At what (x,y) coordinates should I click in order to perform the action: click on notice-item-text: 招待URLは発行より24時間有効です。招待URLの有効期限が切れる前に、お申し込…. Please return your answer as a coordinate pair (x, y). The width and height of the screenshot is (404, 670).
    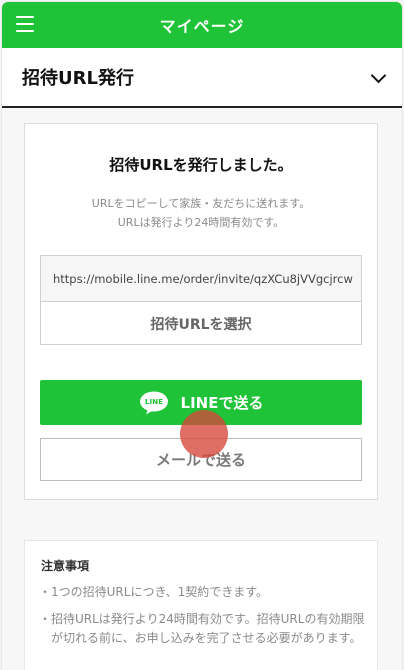
    Looking at the image, I should click on (208, 628).